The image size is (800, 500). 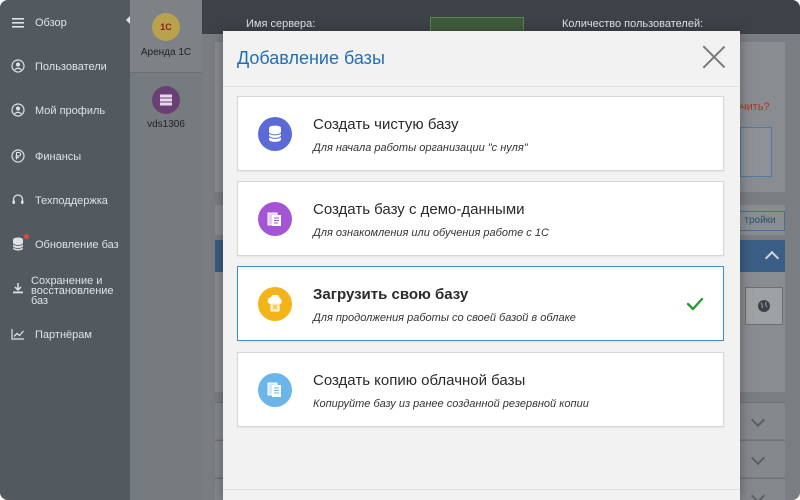 I want to click on dialog-header-divider, so click(x=481, y=86).